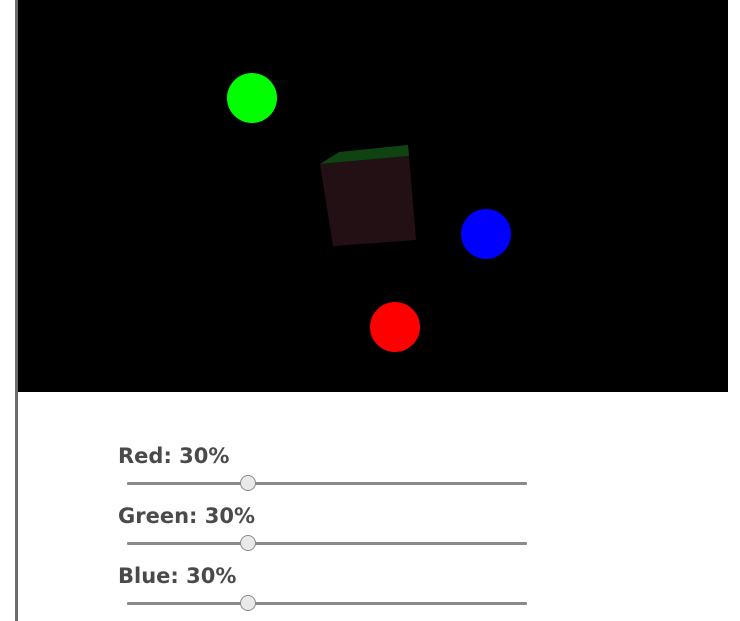  What do you see at coordinates (187, 516) in the screenshot?
I see `green-label: Green: 30%` at bounding box center [187, 516].